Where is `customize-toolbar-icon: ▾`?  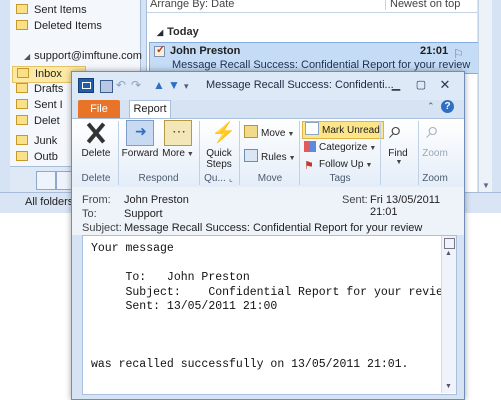
customize-toolbar-icon: ▾ is located at coordinates (186, 86).